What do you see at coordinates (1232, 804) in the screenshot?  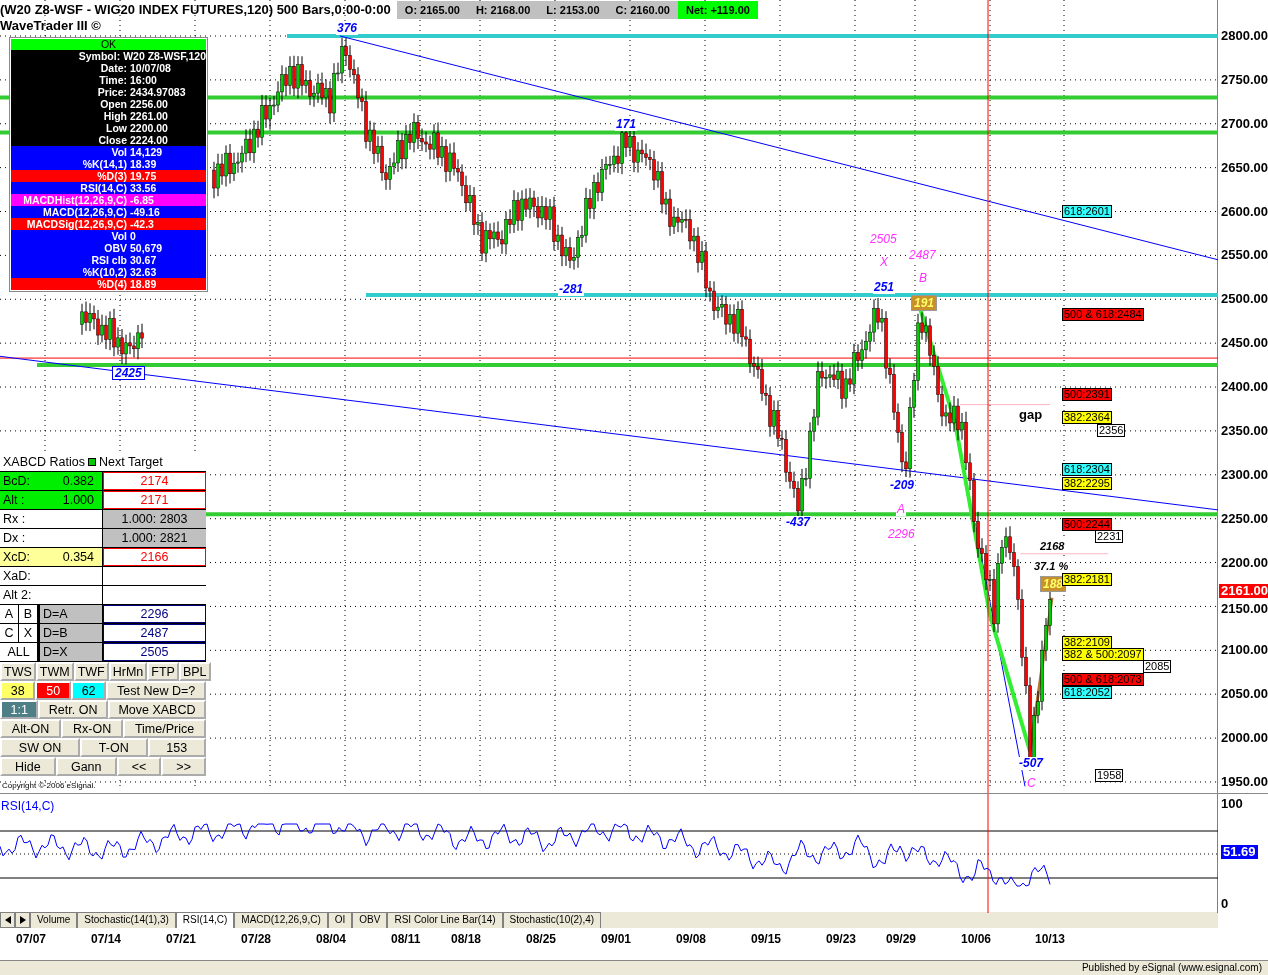 I see `axis-label: 100` at bounding box center [1232, 804].